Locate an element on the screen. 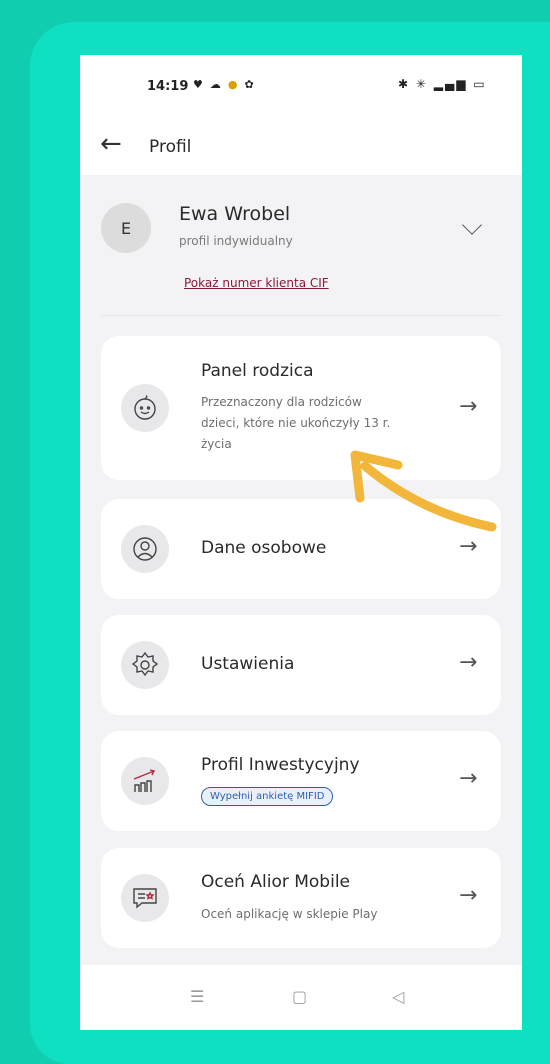  annotation-arrow-icon is located at coordinates (423, 491).